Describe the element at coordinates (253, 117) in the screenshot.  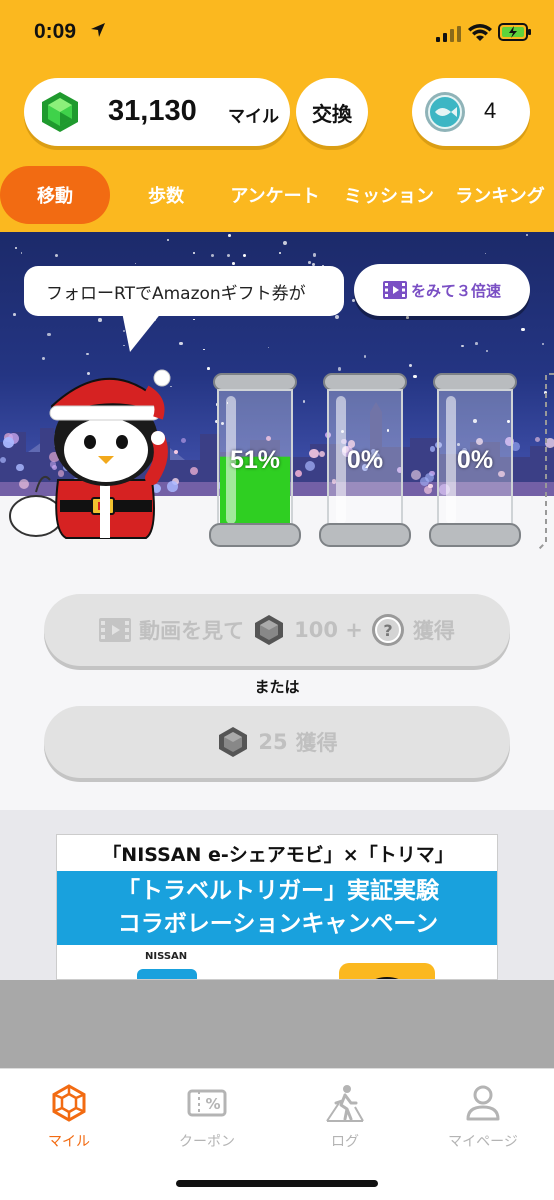
I see `miles-unit: マイル` at that location.